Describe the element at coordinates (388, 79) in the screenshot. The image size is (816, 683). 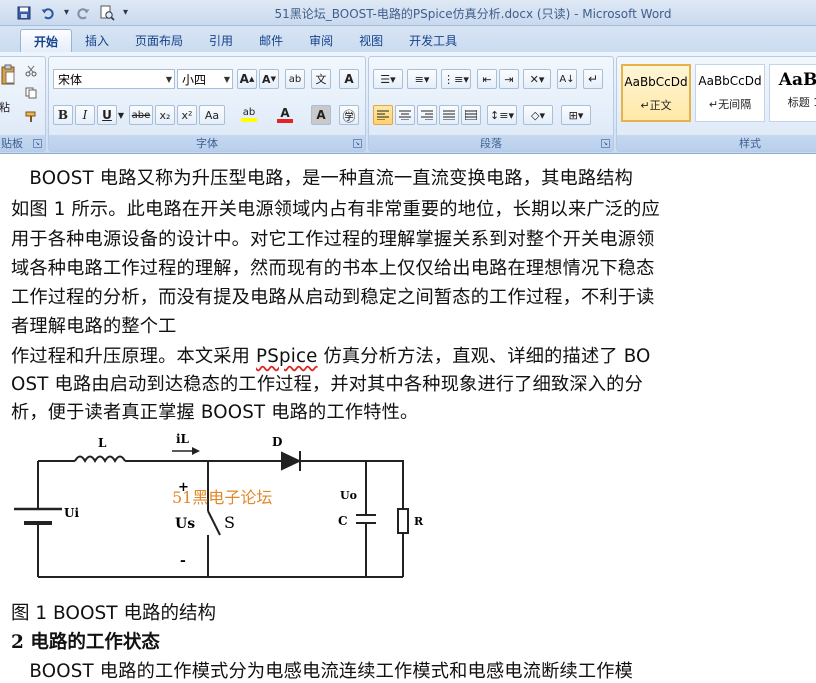
I see `bullets-icon: ☰▾` at that location.